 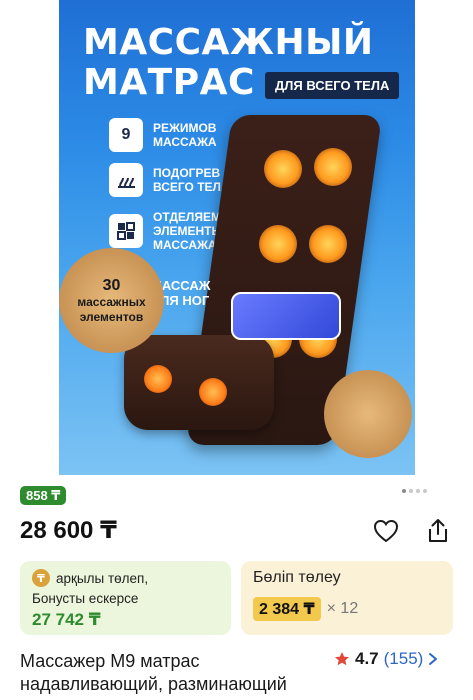 I want to click on gallery-dots, so click(x=414, y=491).